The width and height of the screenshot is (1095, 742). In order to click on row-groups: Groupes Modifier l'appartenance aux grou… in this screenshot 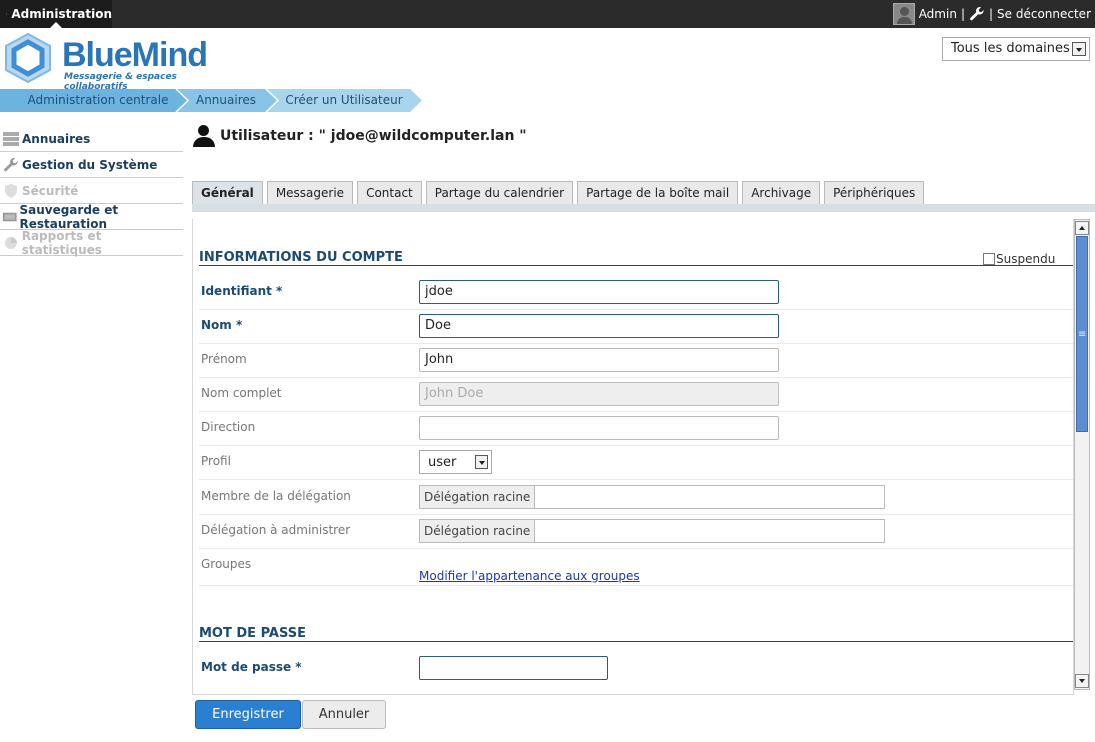, I will do `click(636, 567)`.